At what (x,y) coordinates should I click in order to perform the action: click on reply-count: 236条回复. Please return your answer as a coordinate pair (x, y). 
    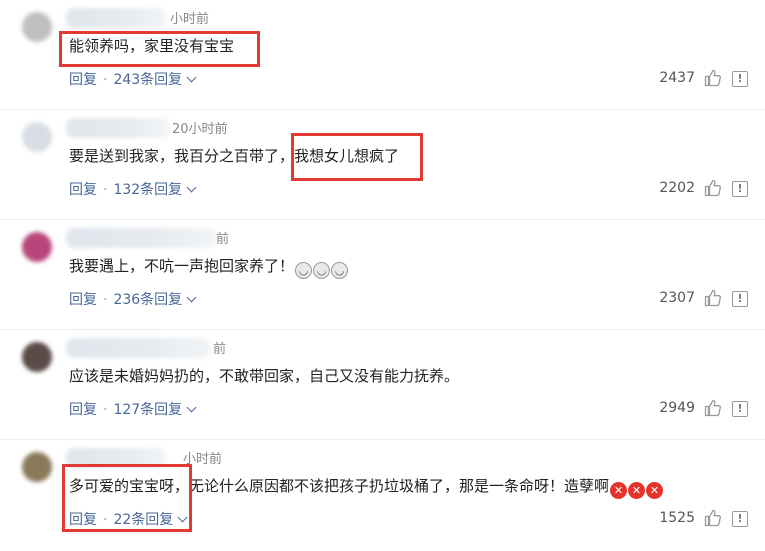
    Looking at the image, I should click on (148, 300).